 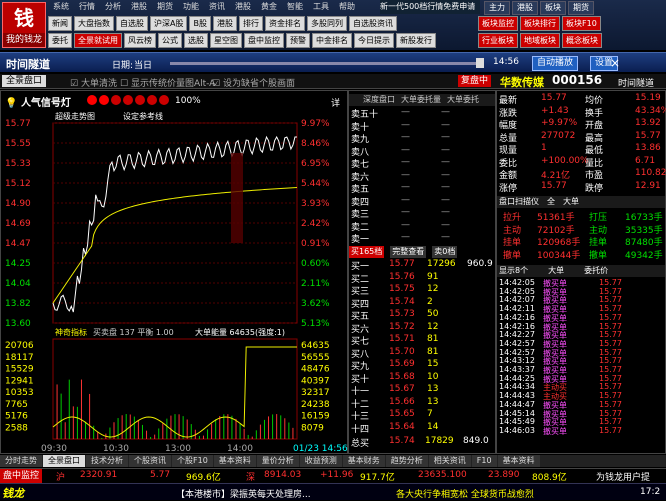 I want to click on tick-header-cell: 大单, so click(x=551, y=271).